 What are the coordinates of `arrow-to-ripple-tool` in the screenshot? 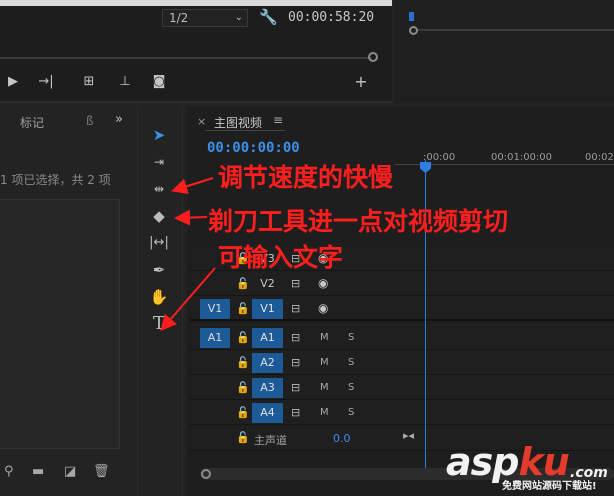 It's located at (192, 186).